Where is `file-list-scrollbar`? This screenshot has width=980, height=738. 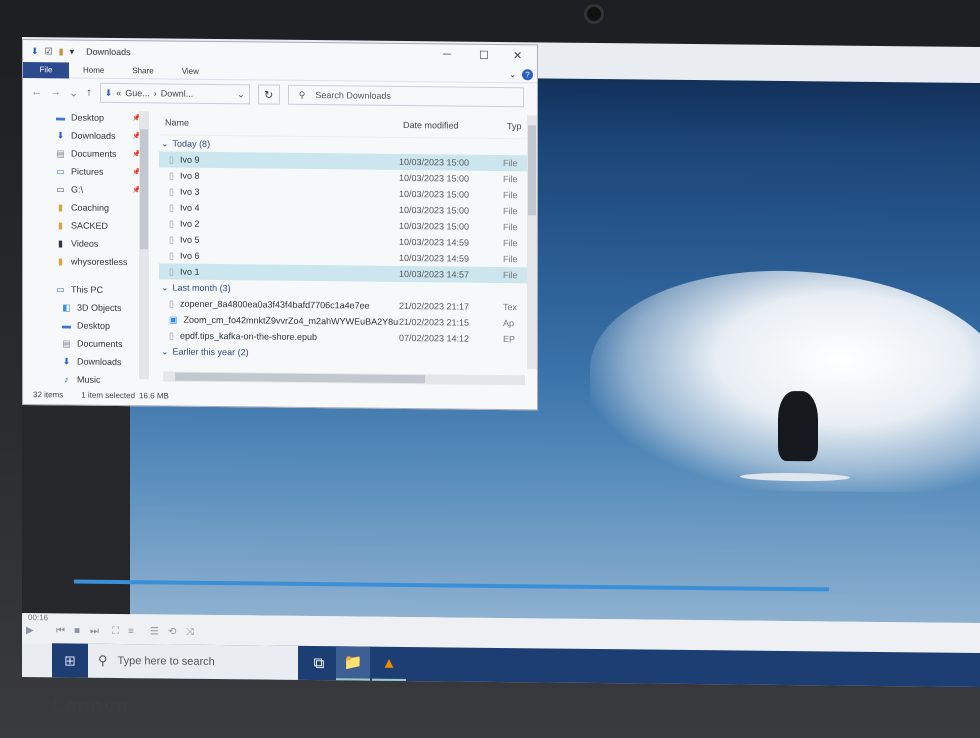
file-list-scrollbar is located at coordinates (532, 242).